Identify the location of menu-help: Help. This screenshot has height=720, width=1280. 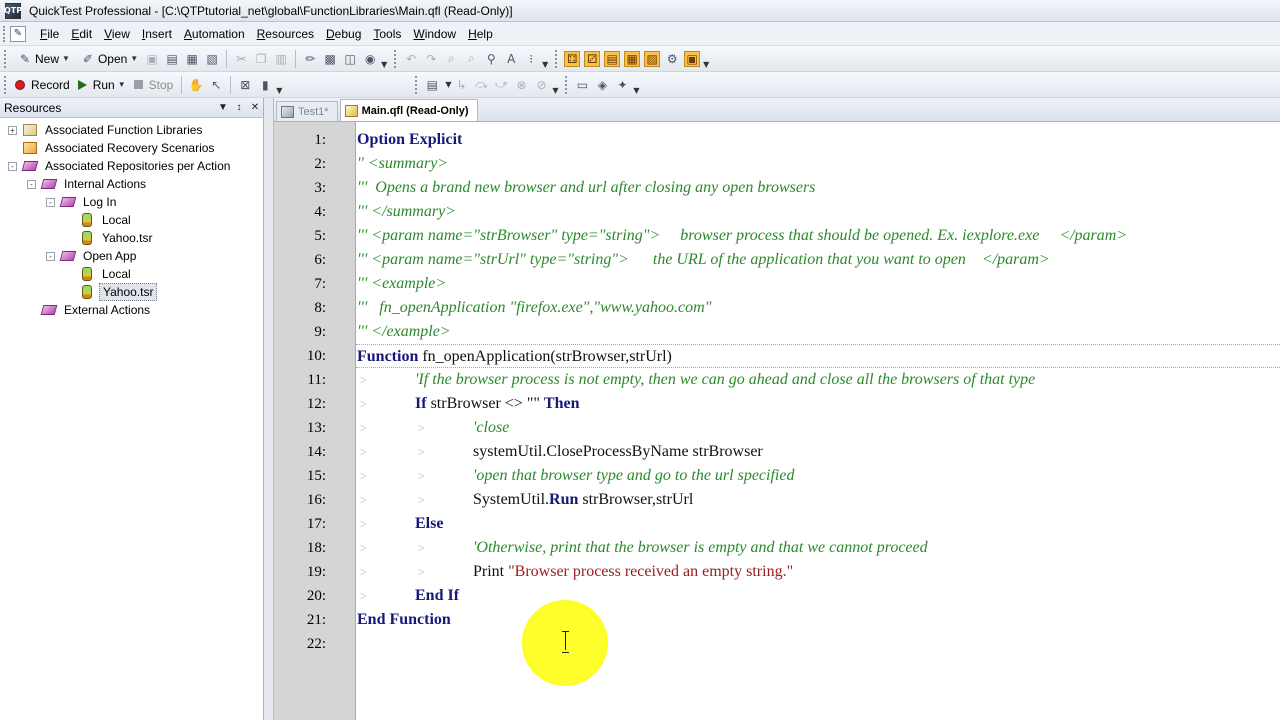
(480, 34).